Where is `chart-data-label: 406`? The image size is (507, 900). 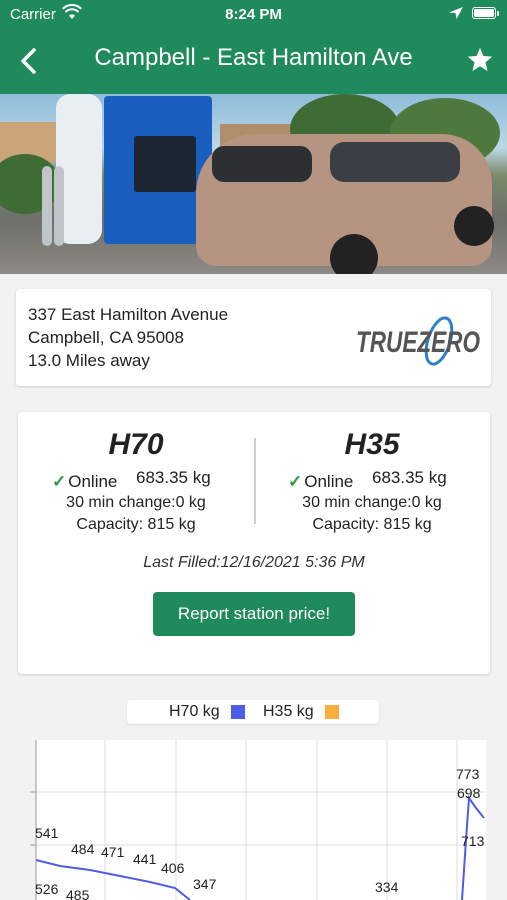
chart-data-label: 406 is located at coordinates (173, 868).